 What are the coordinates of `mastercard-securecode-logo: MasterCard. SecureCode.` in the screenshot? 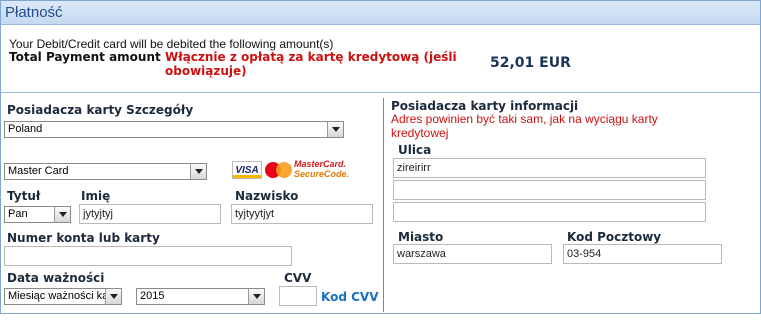 It's located at (321, 169).